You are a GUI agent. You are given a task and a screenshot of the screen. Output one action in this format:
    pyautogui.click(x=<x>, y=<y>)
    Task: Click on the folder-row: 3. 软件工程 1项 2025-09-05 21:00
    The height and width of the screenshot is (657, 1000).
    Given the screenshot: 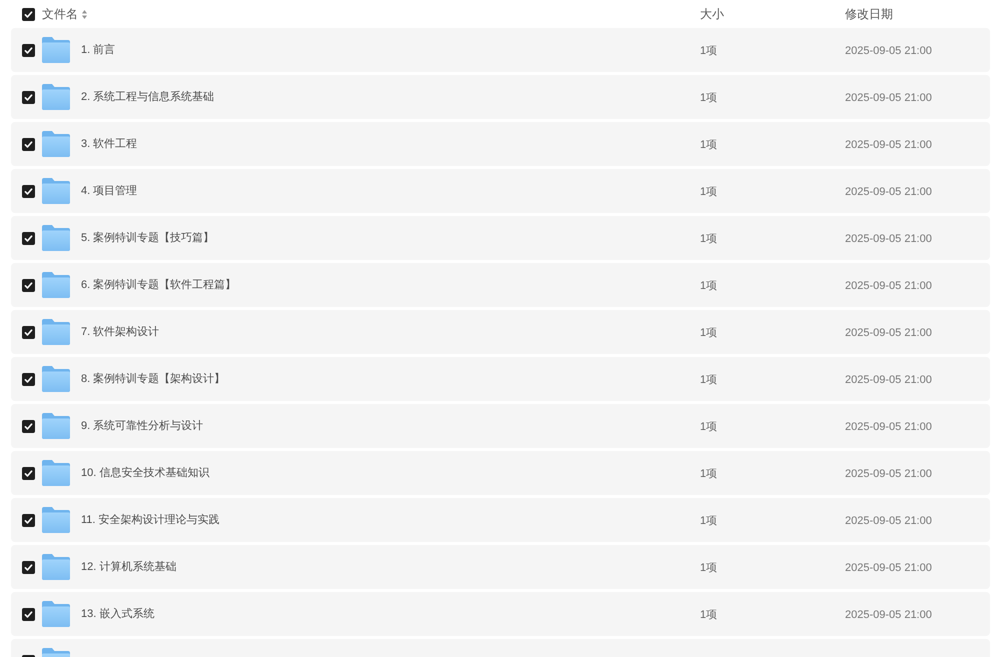 What is the action you would take?
    pyautogui.click(x=500, y=144)
    